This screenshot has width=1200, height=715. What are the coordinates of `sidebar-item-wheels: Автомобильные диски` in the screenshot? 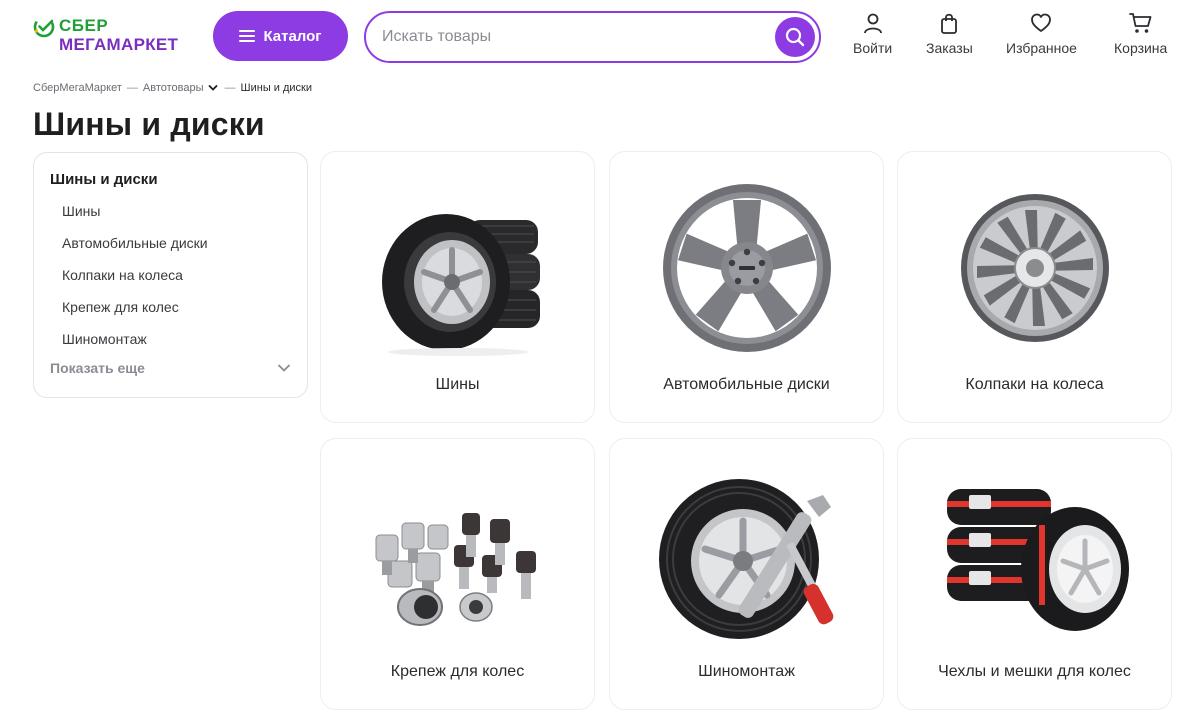 It's located at (176, 250).